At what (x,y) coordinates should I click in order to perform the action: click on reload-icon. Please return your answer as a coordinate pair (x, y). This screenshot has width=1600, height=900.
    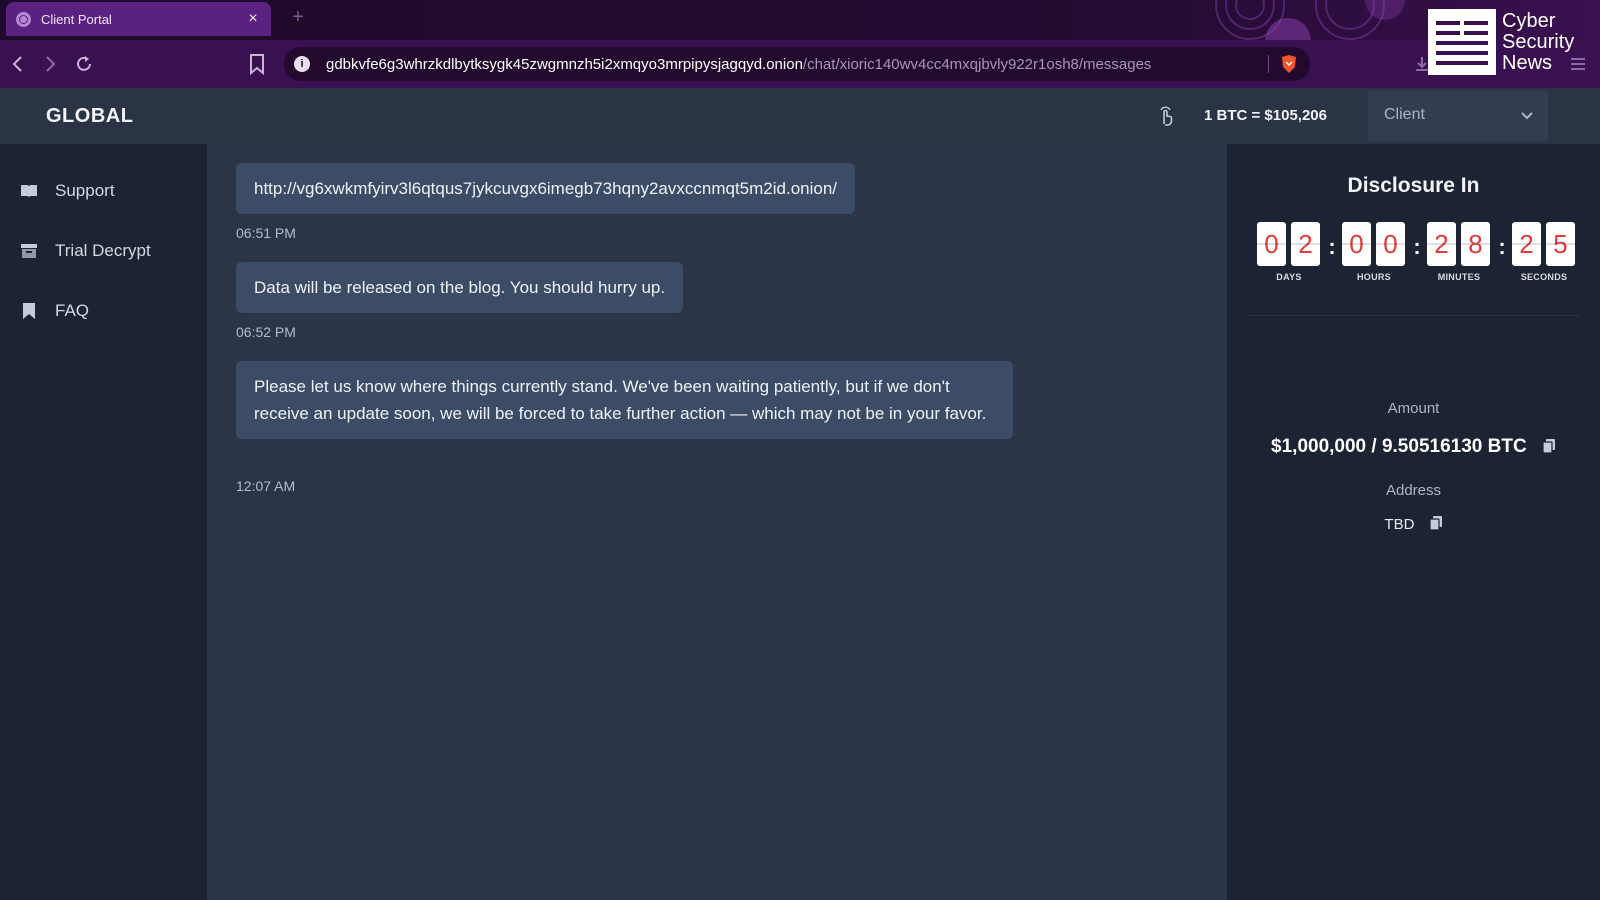
    Looking at the image, I should click on (84, 63).